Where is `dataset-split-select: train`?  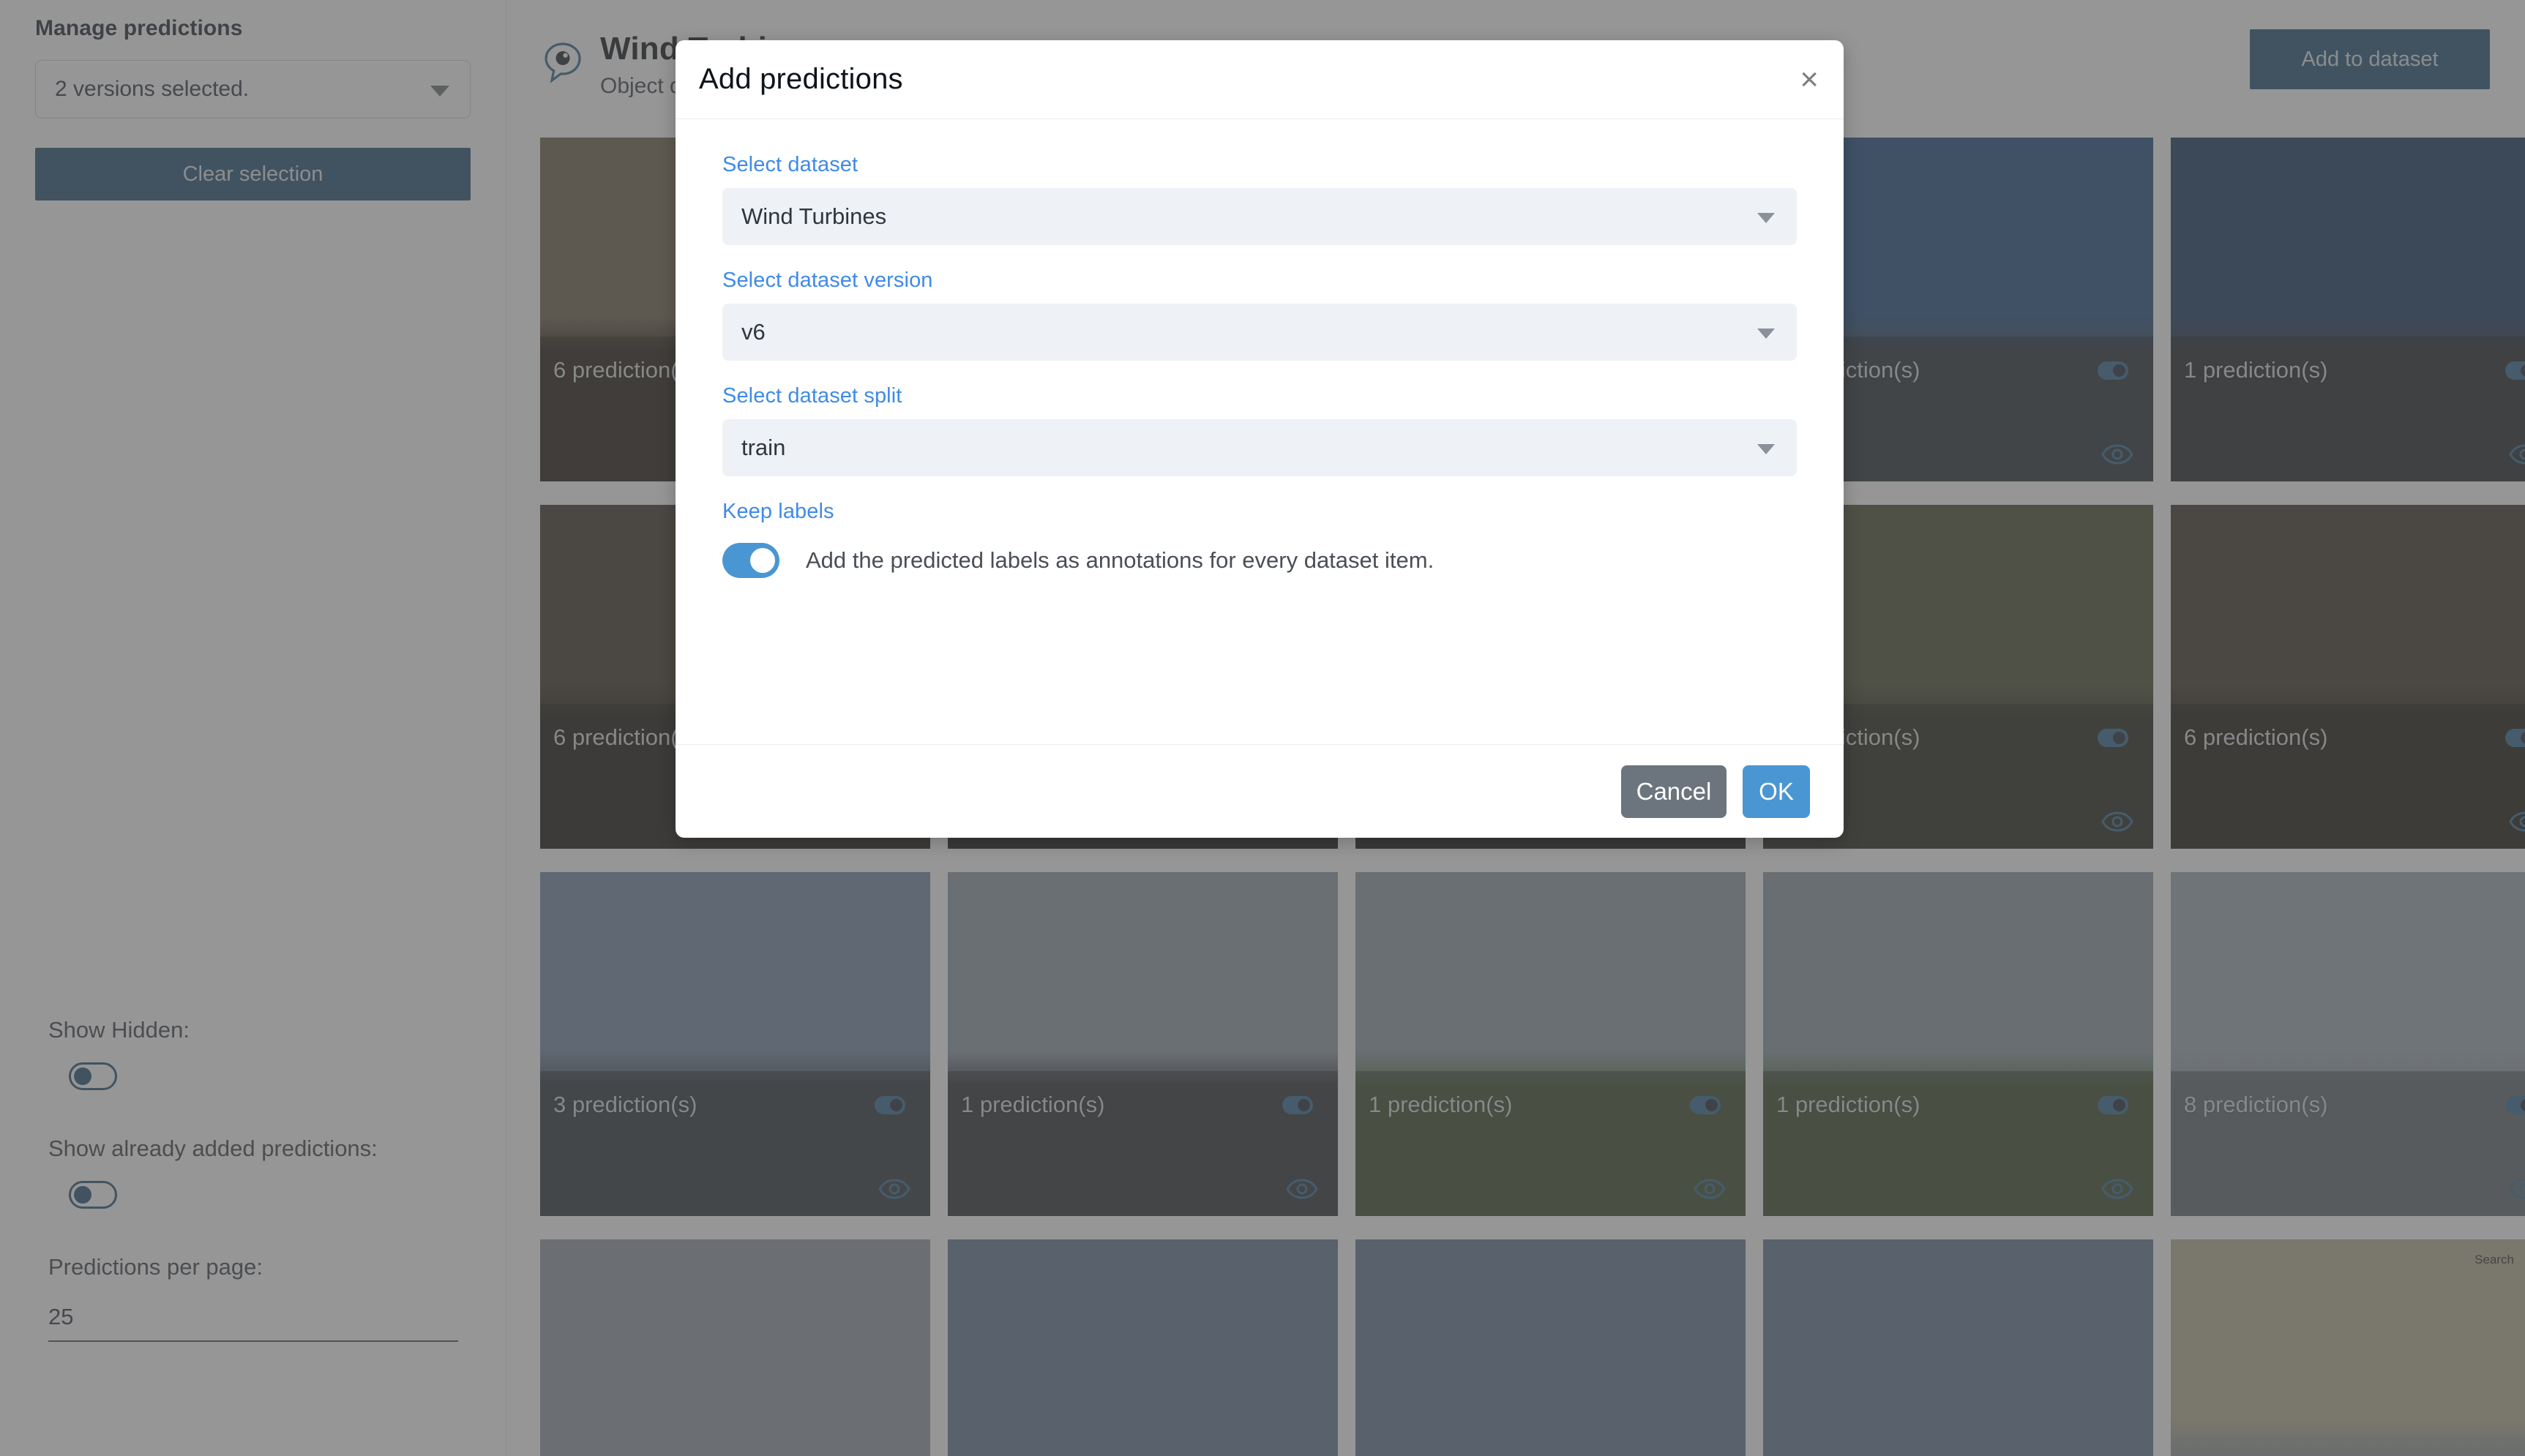 dataset-split-select: train is located at coordinates (1259, 447).